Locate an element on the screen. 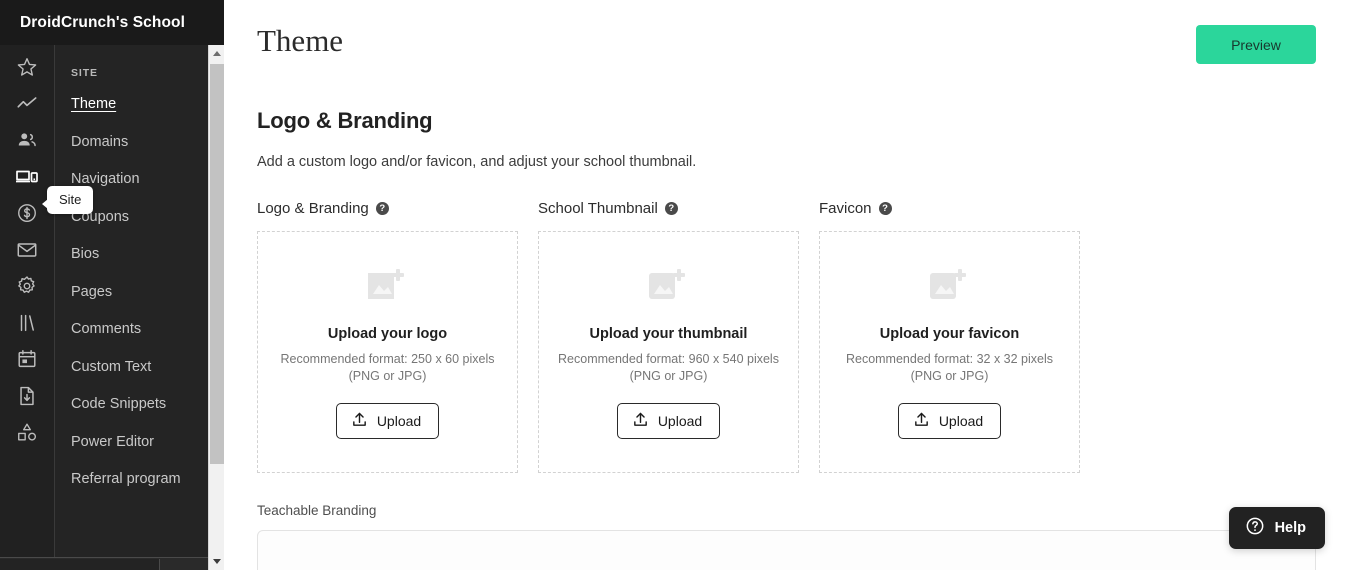 This screenshot has width=1346, height=570. analytics-icon is located at coordinates (27, 104).